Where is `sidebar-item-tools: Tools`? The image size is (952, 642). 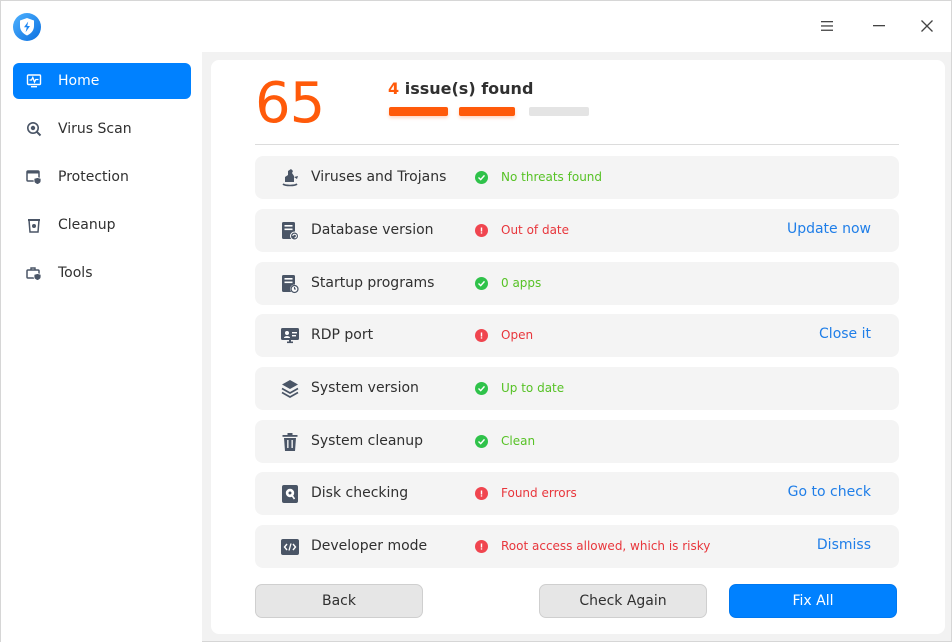
sidebar-item-tools: Tools is located at coordinates (102, 273).